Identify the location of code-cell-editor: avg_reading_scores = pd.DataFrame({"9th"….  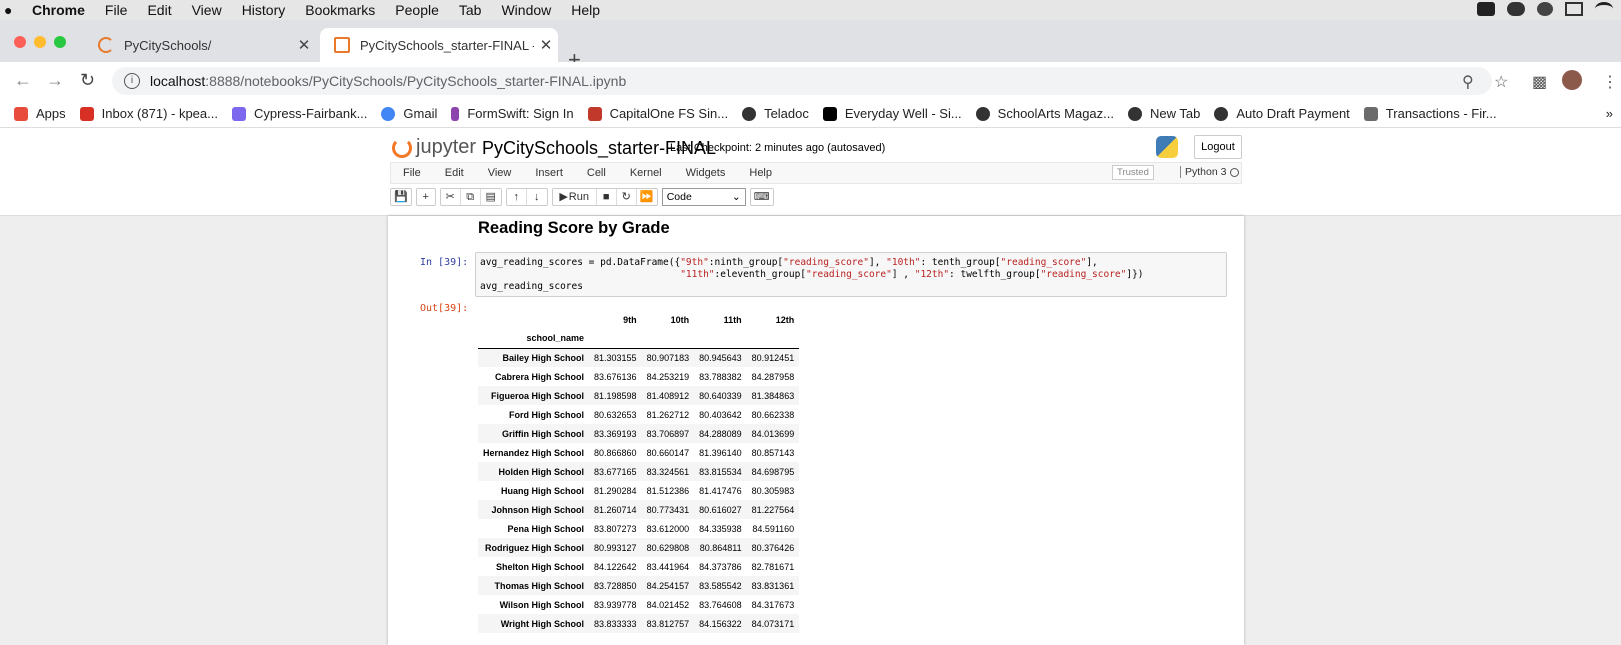
(851, 274).